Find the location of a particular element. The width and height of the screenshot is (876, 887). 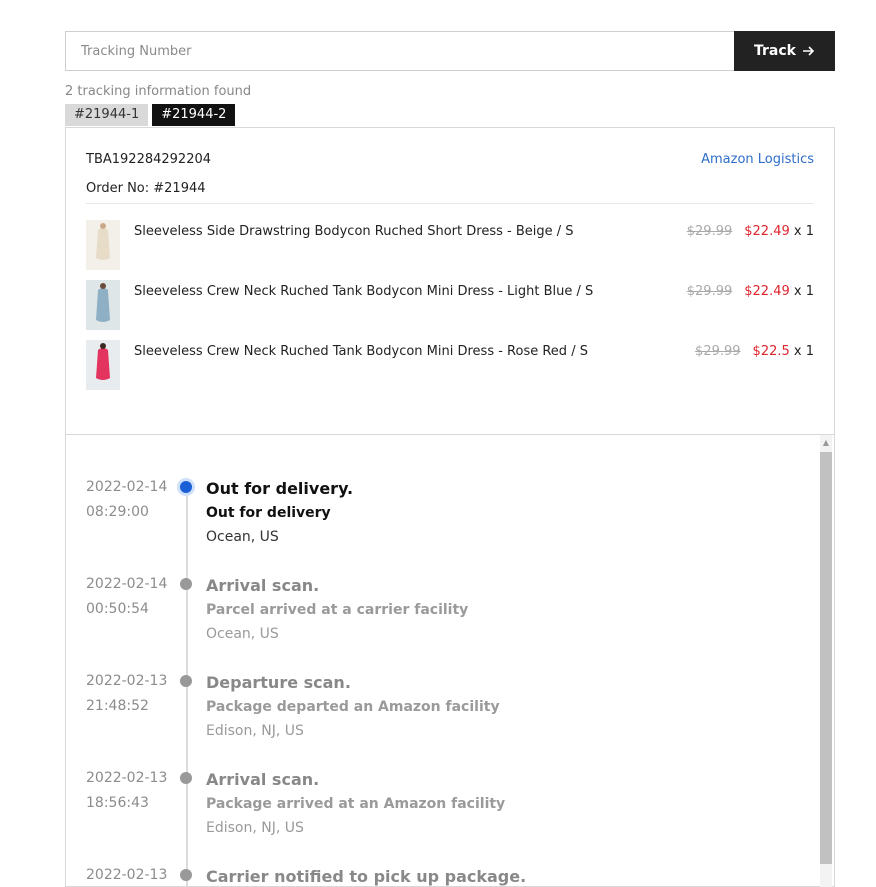

tracking-number-input is located at coordinates (399, 51).